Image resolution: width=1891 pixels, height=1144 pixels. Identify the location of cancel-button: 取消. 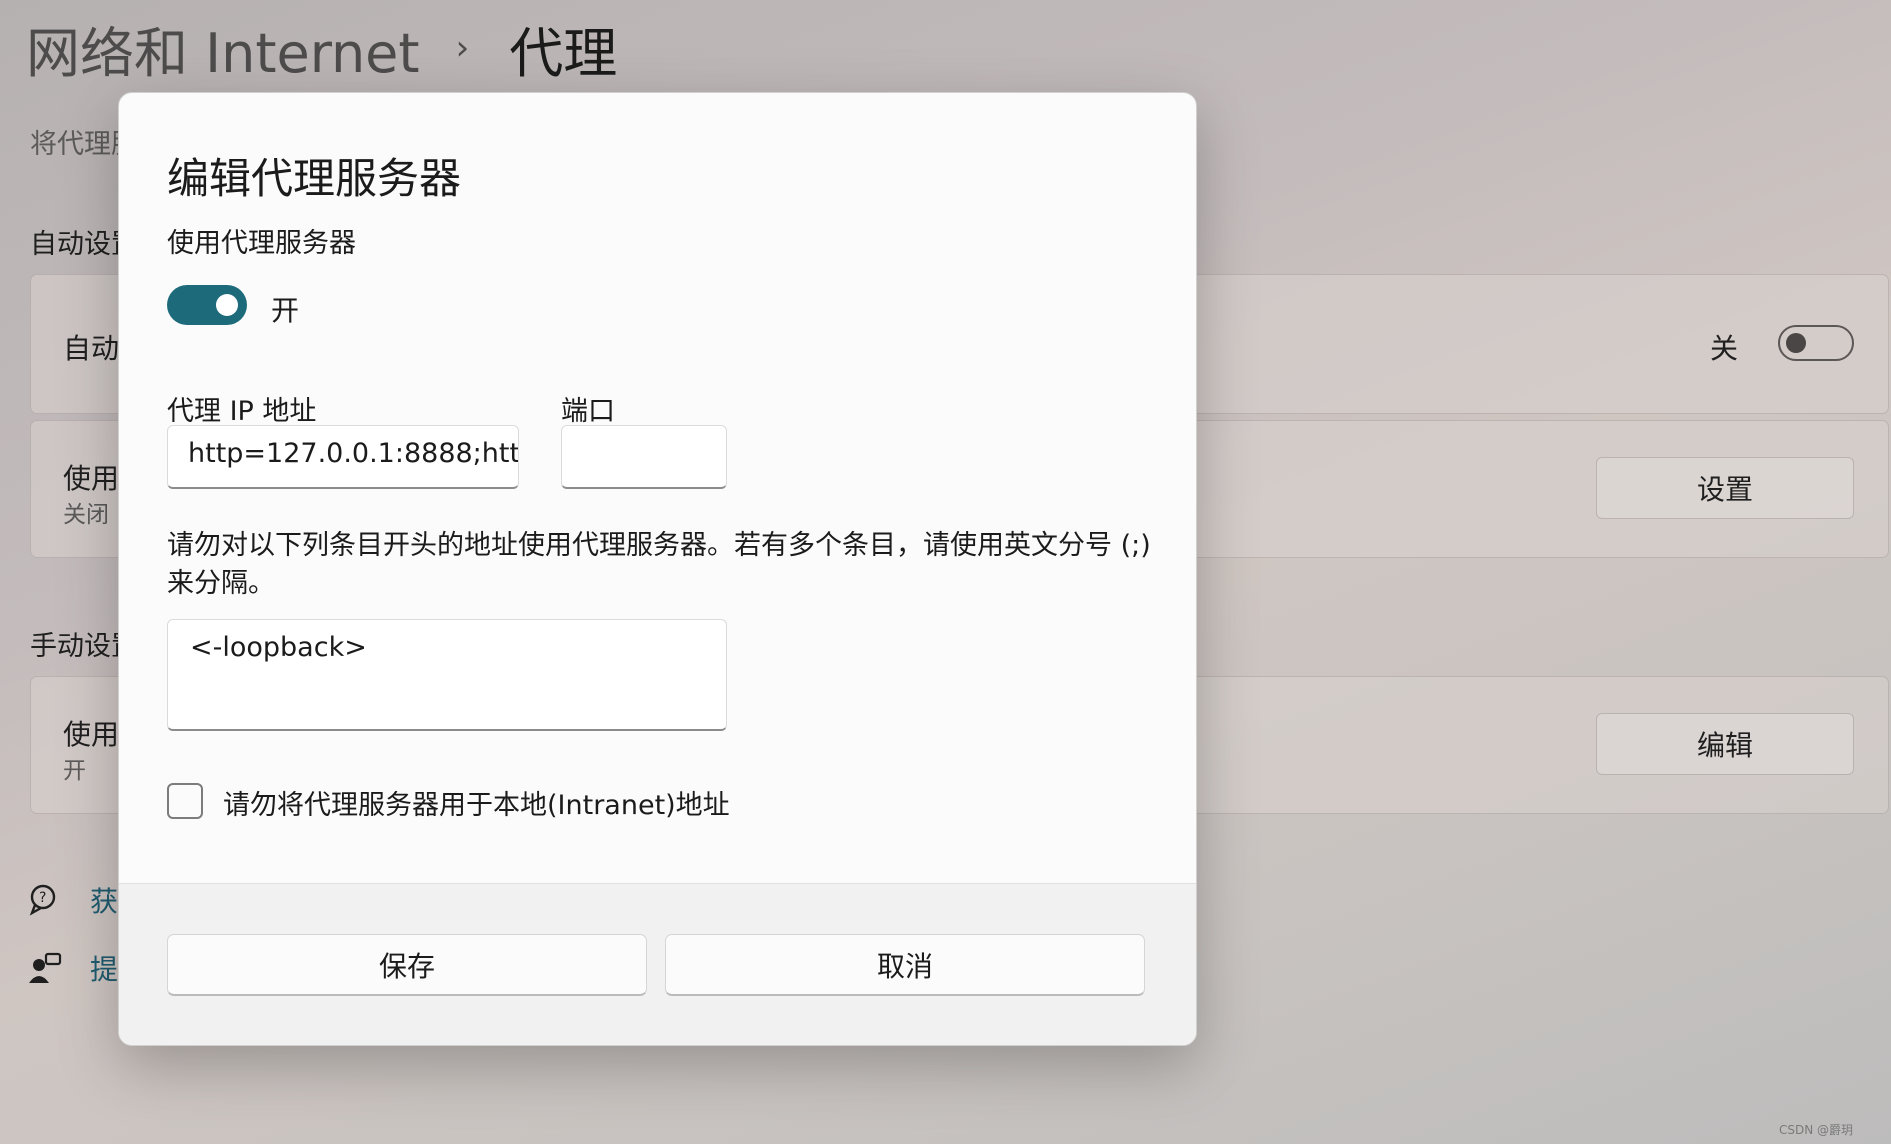
(905, 965).